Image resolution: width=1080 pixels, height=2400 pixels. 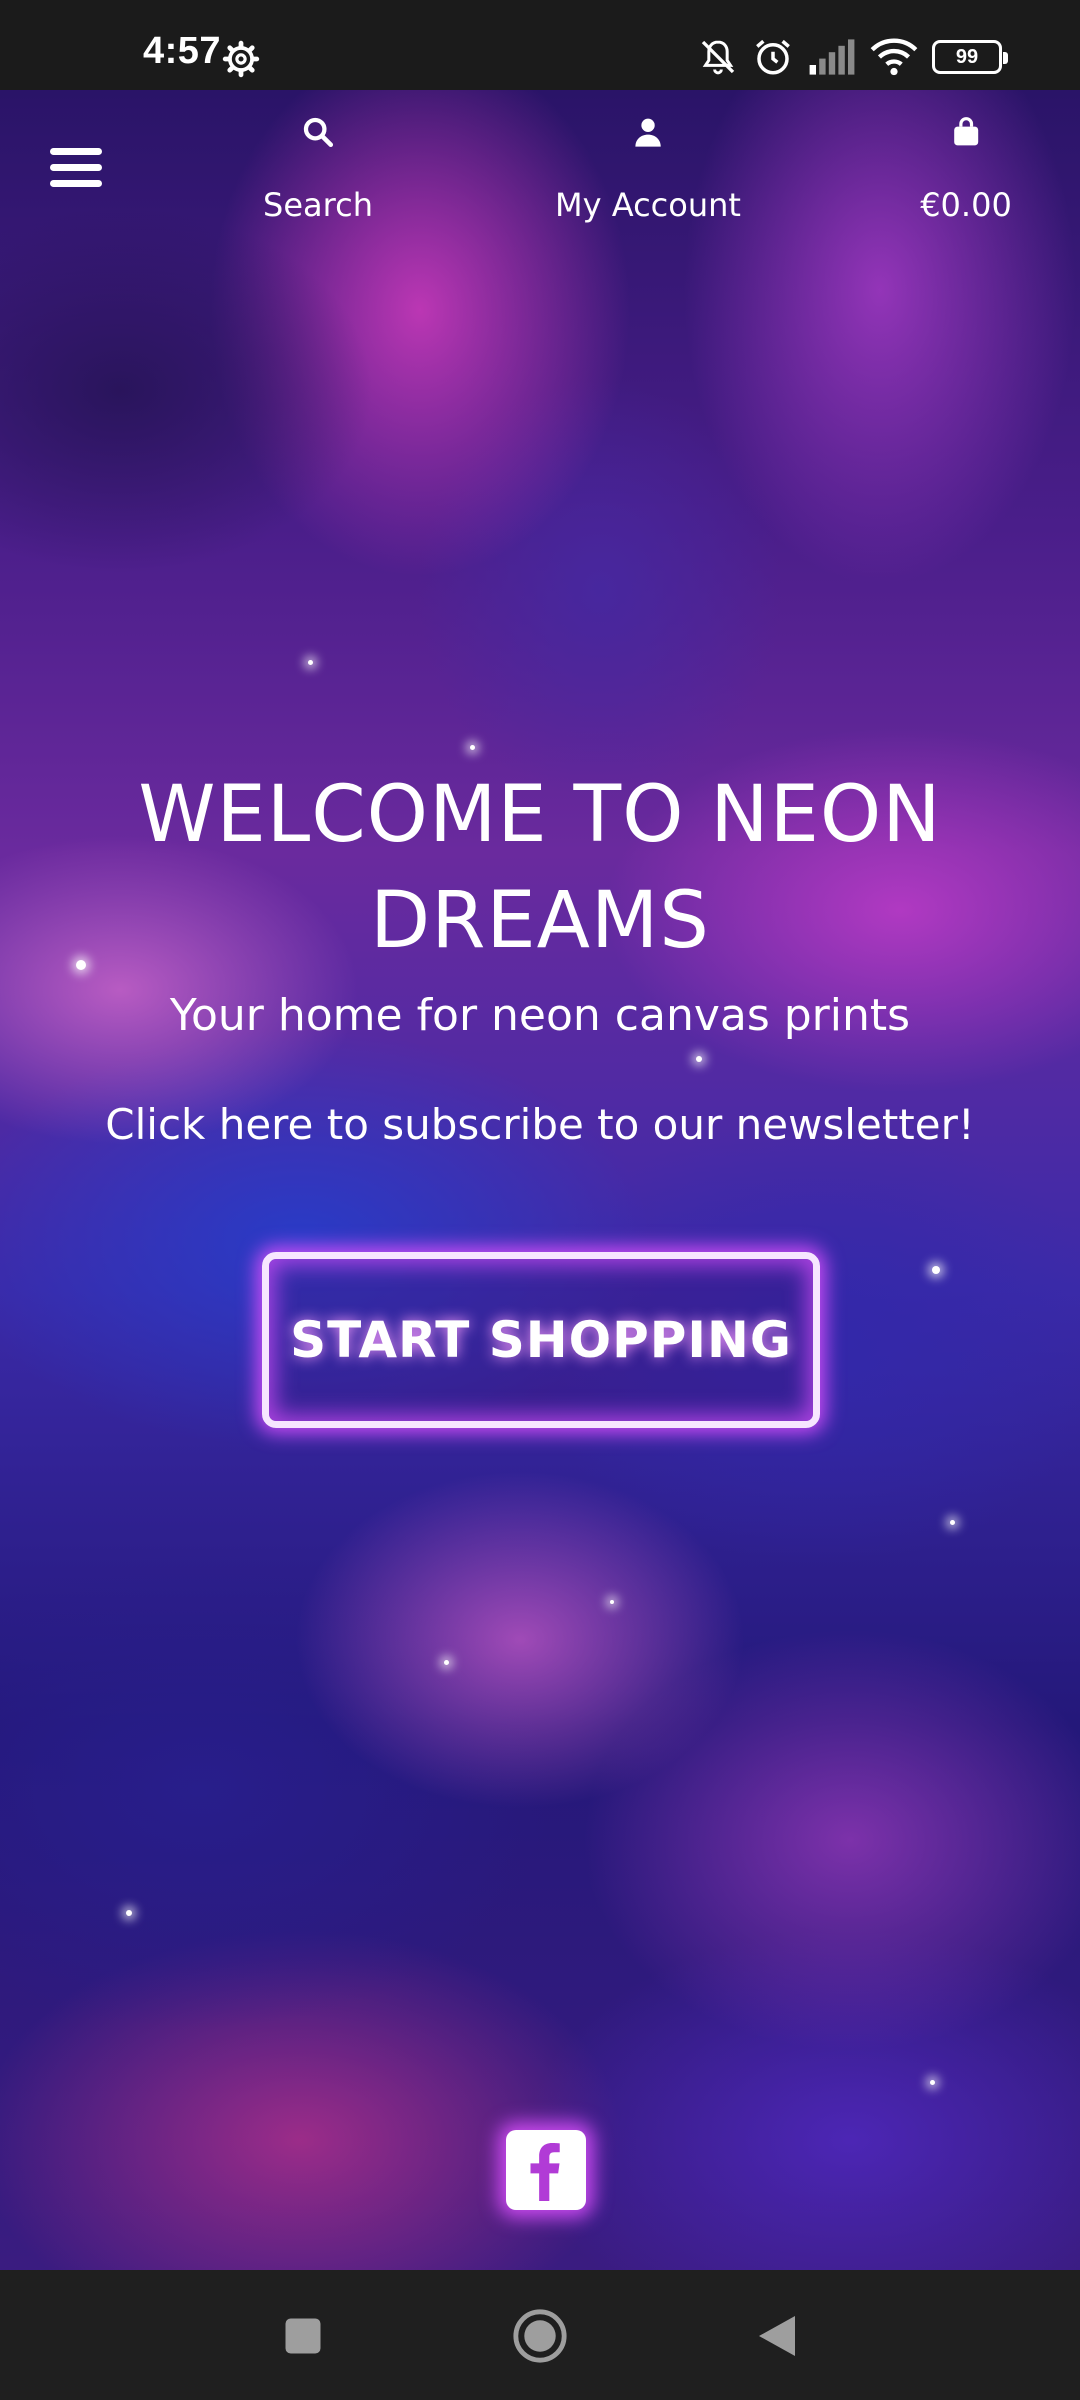 What do you see at coordinates (318, 205) in the screenshot?
I see `nav-search-label: Search` at bounding box center [318, 205].